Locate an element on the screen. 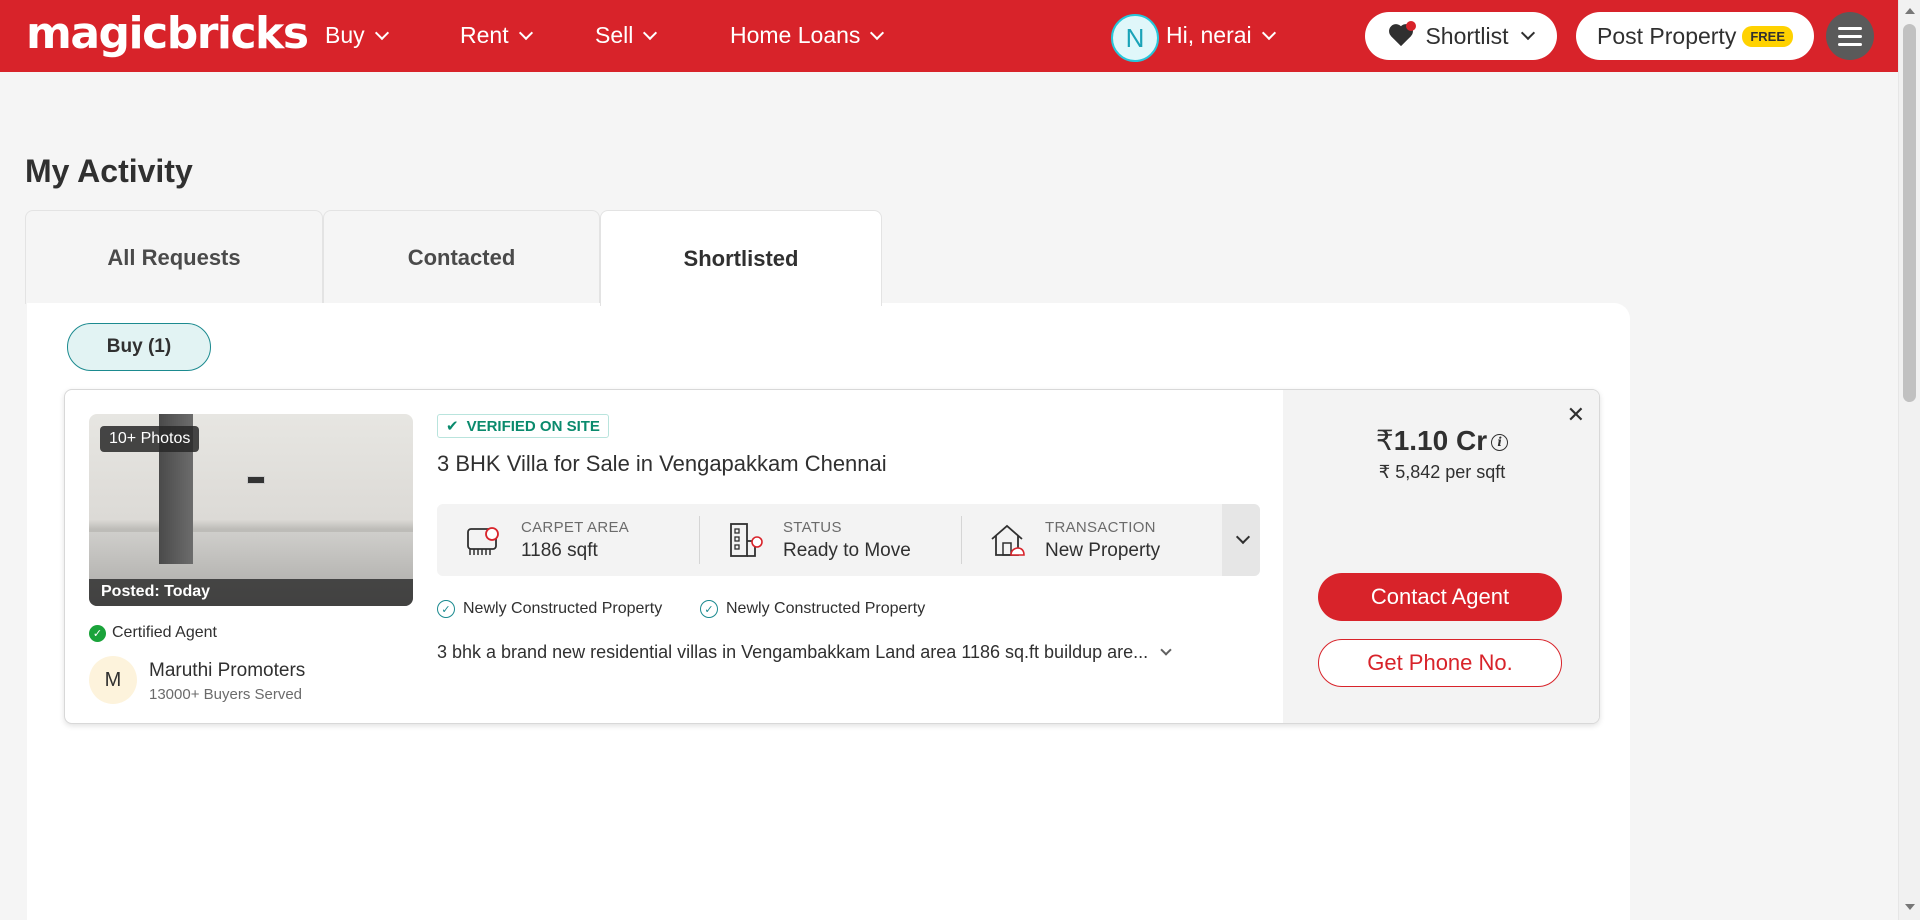 Image resolution: width=1920 pixels, height=920 pixels. info-icon: i is located at coordinates (1500, 443).